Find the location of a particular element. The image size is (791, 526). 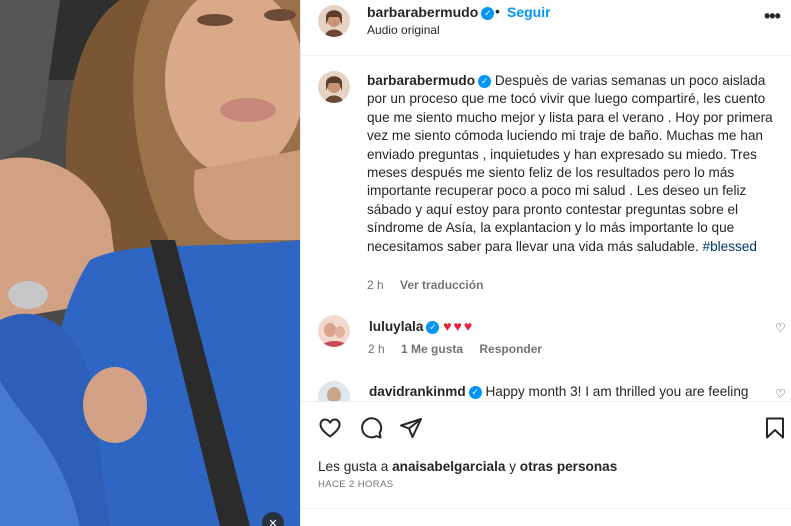

likes-prefix: Les gusta a is located at coordinates (353, 466).